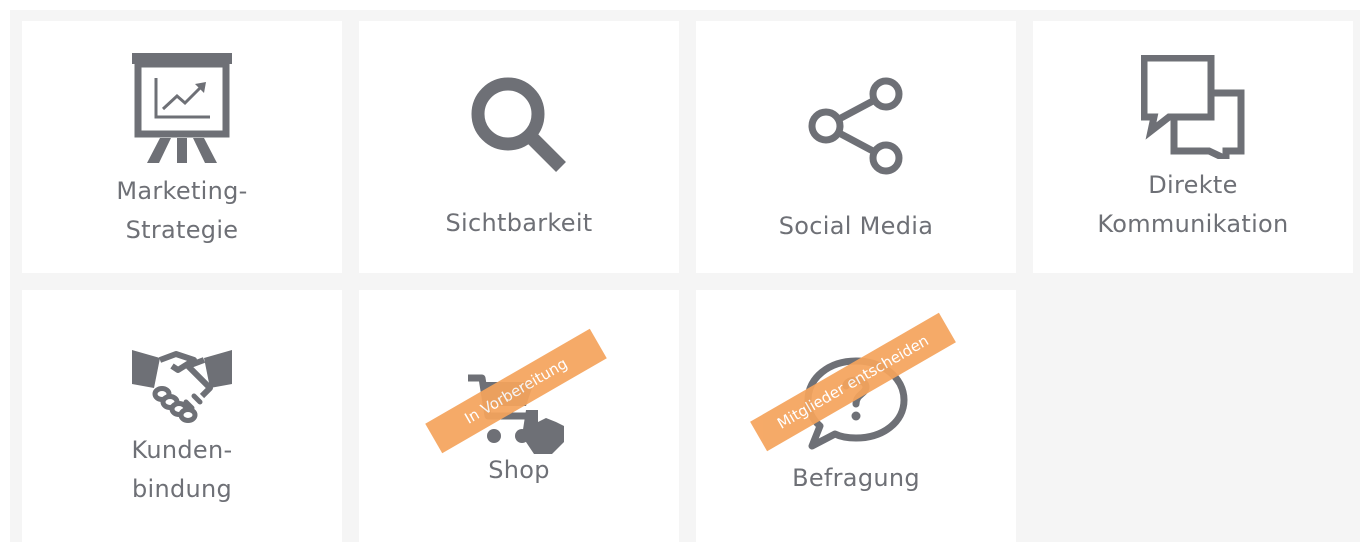 The image size is (1360, 542). What do you see at coordinates (518, 124) in the screenshot?
I see `magnifier-icon` at bounding box center [518, 124].